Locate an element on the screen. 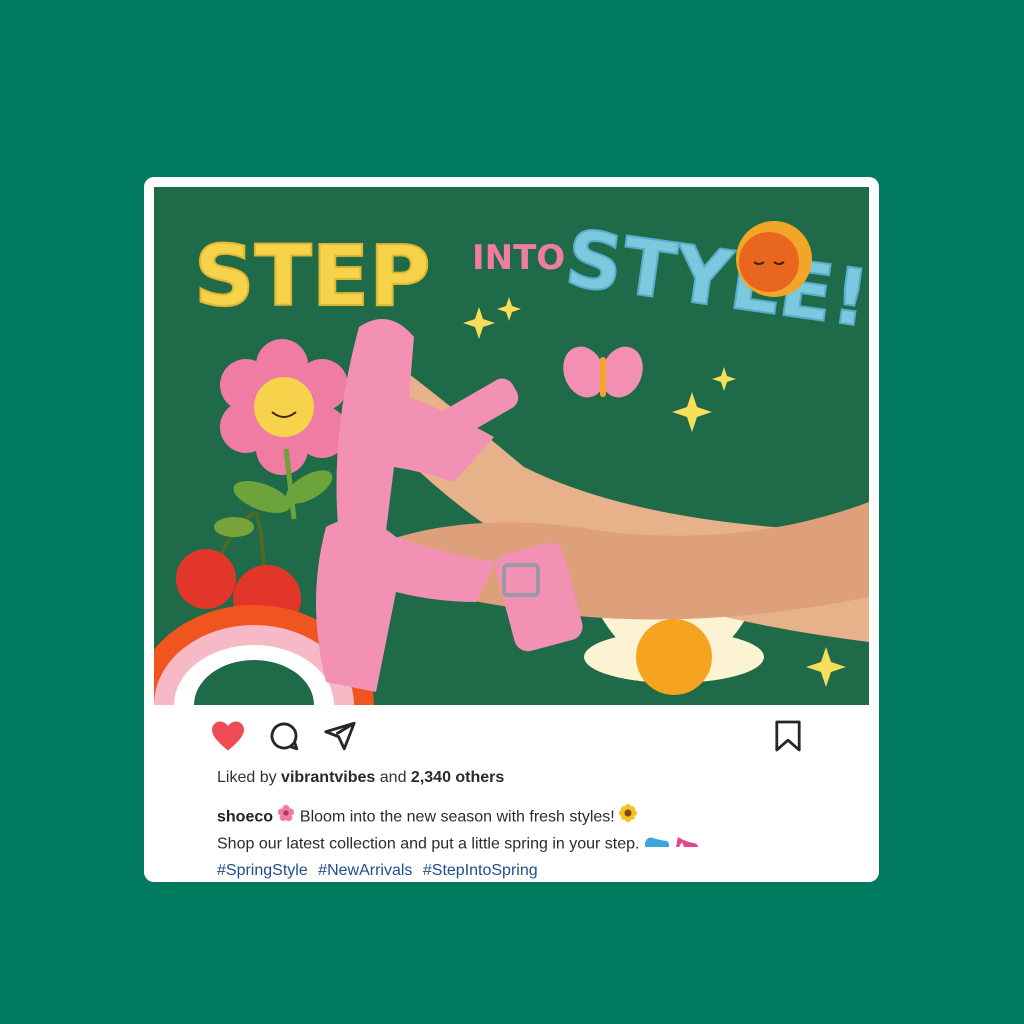 The image size is (1024, 1024). likes-count-link: 2,340 others is located at coordinates (457, 777).